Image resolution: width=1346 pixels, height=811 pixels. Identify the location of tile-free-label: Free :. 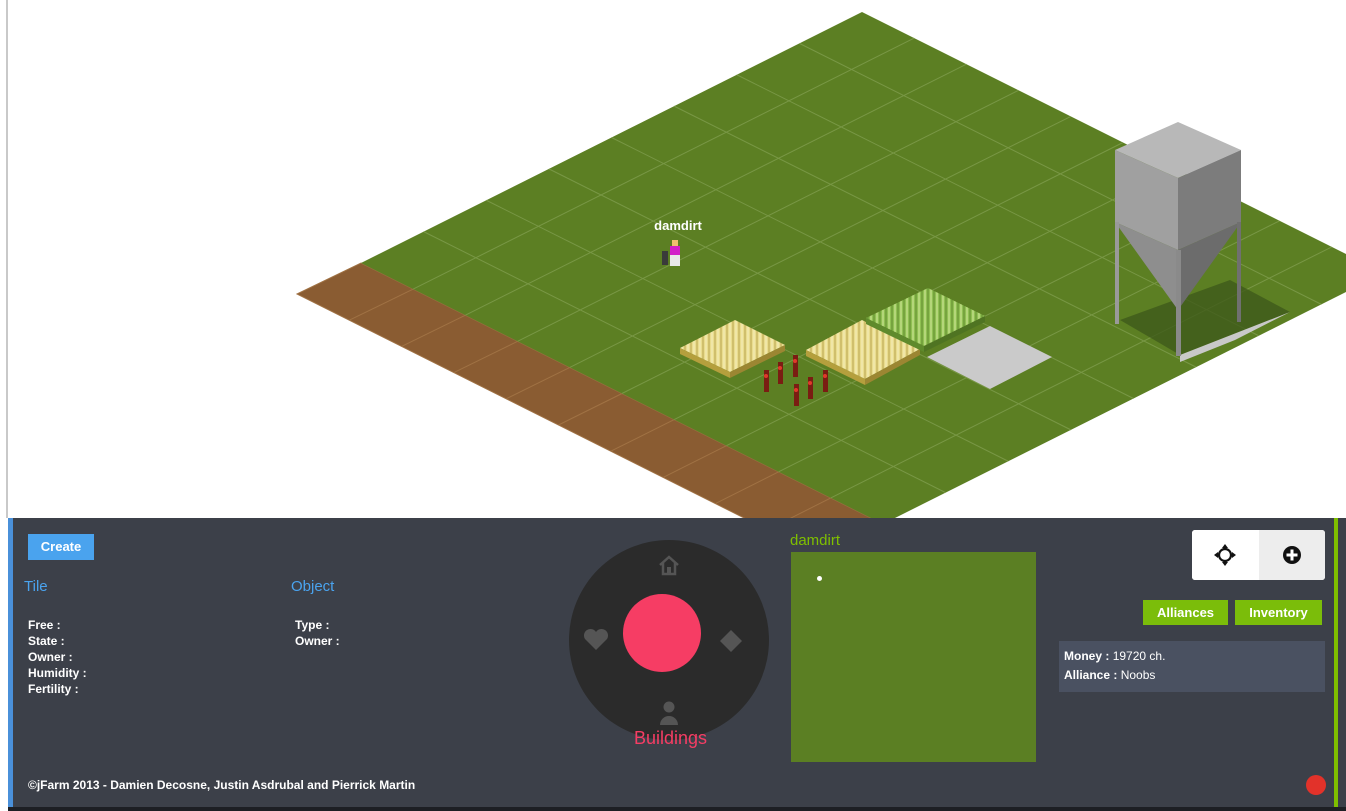
(44, 625).